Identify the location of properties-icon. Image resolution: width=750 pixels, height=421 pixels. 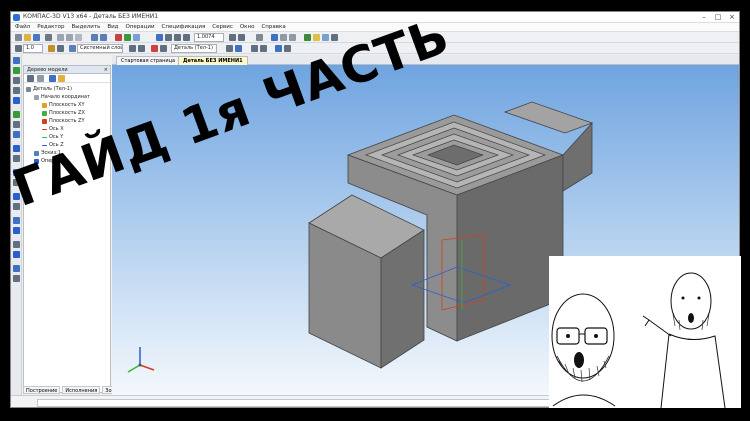
(118, 37).